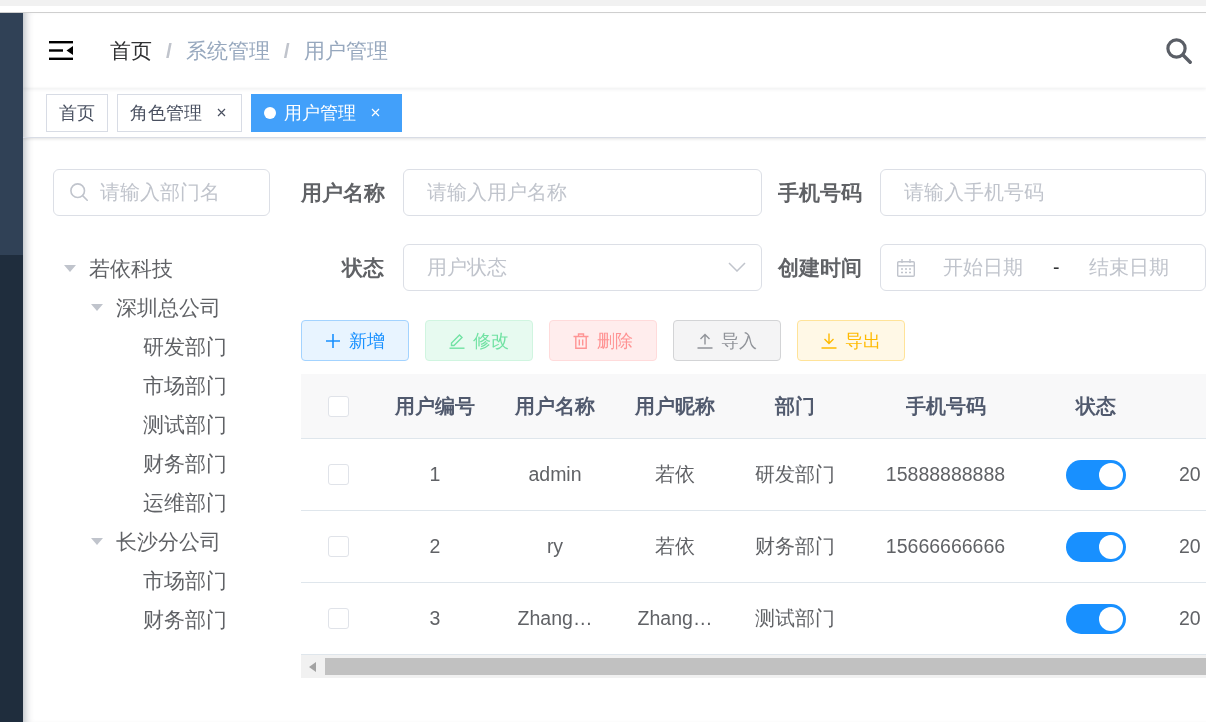  Describe the element at coordinates (113, 268) in the screenshot. I see `tree-node: 若依科技` at that location.